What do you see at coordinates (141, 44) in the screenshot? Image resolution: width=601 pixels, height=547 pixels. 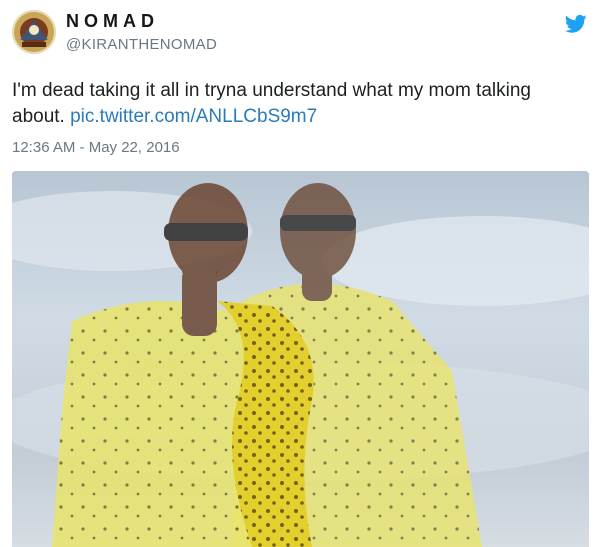 I see `user-handle: @KIRANTHENOMAD` at bounding box center [141, 44].